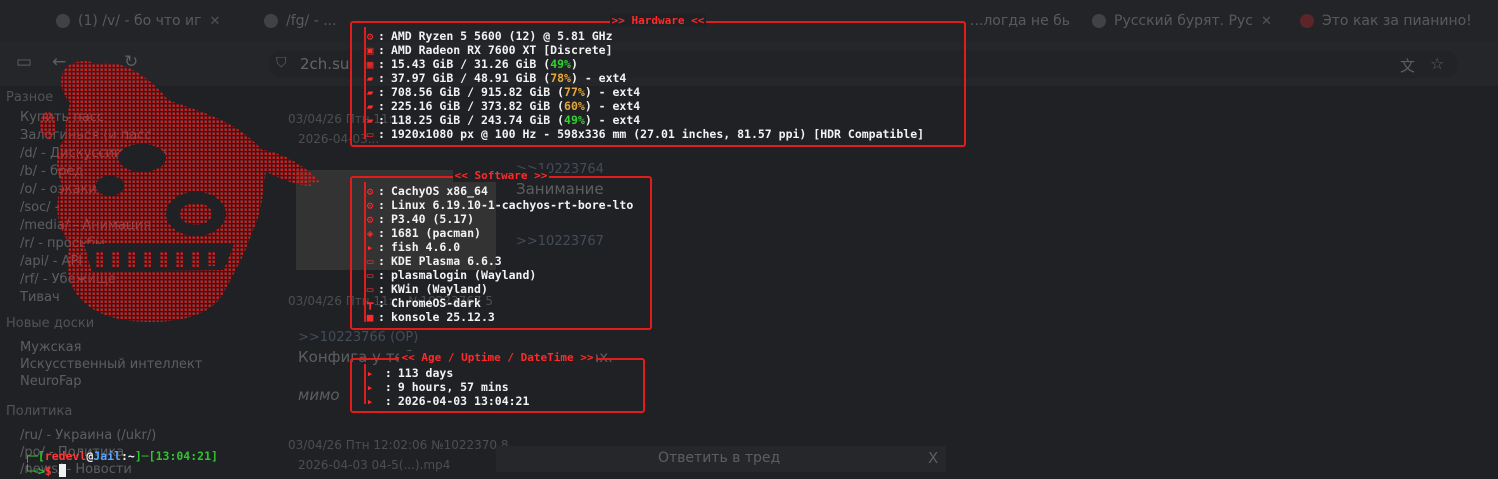 The width and height of the screenshot is (1498, 479). Describe the element at coordinates (58, 189) in the screenshot. I see `sidebar-item: /o/ - оэкаки` at that location.